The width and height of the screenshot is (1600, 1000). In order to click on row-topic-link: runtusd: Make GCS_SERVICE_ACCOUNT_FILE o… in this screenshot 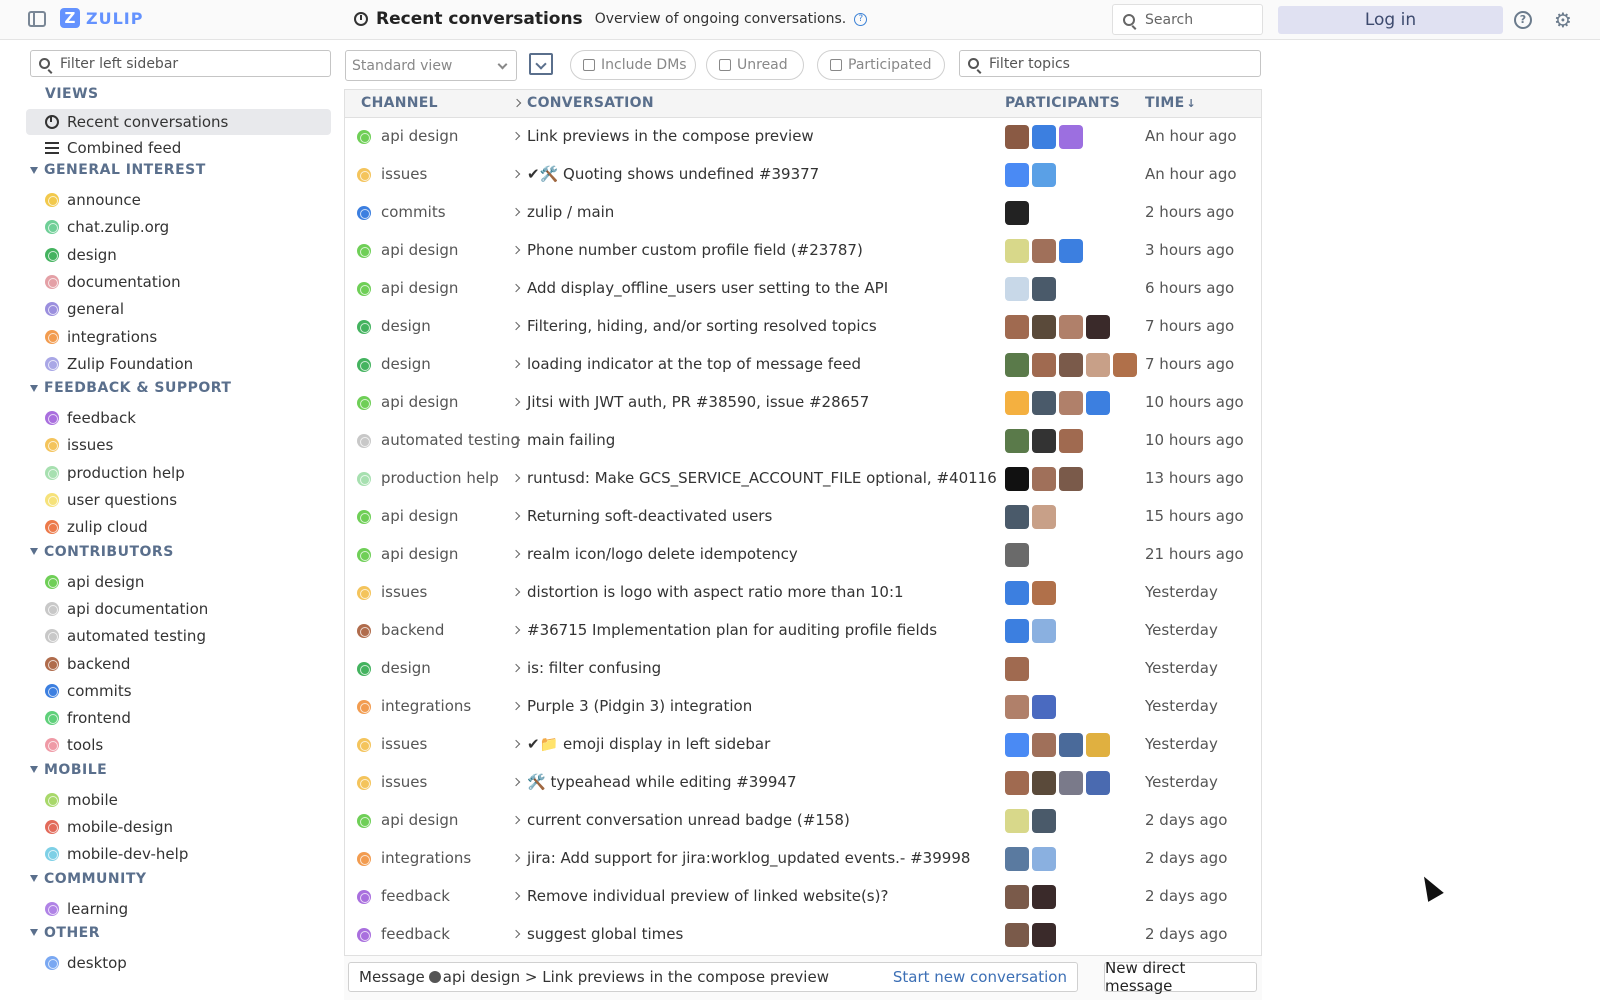, I will do `click(762, 478)`.